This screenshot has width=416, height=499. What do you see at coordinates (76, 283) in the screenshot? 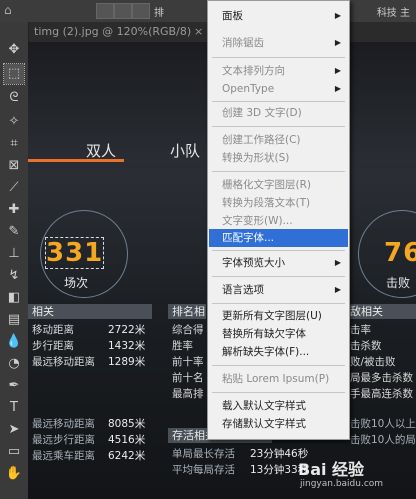
I see `games-played-label: 场次` at bounding box center [76, 283].